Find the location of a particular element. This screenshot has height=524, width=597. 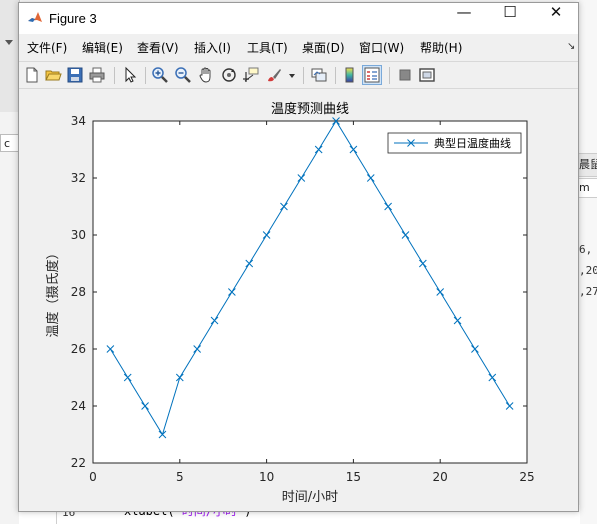

link-plot-icon is located at coordinates (319, 75).